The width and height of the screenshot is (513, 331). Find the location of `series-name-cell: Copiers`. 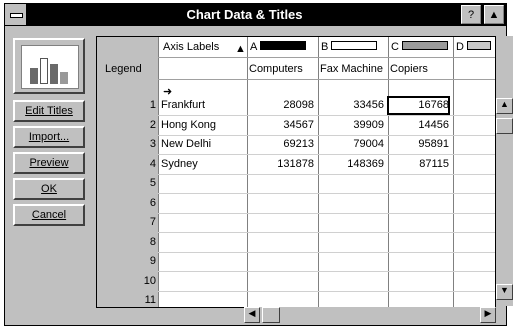

series-name-cell: Copiers is located at coordinates (421, 69).